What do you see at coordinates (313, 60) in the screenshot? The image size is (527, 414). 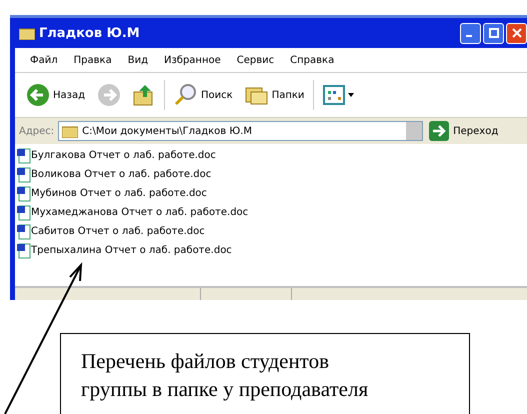 I see `menu-item: Справка` at bounding box center [313, 60].